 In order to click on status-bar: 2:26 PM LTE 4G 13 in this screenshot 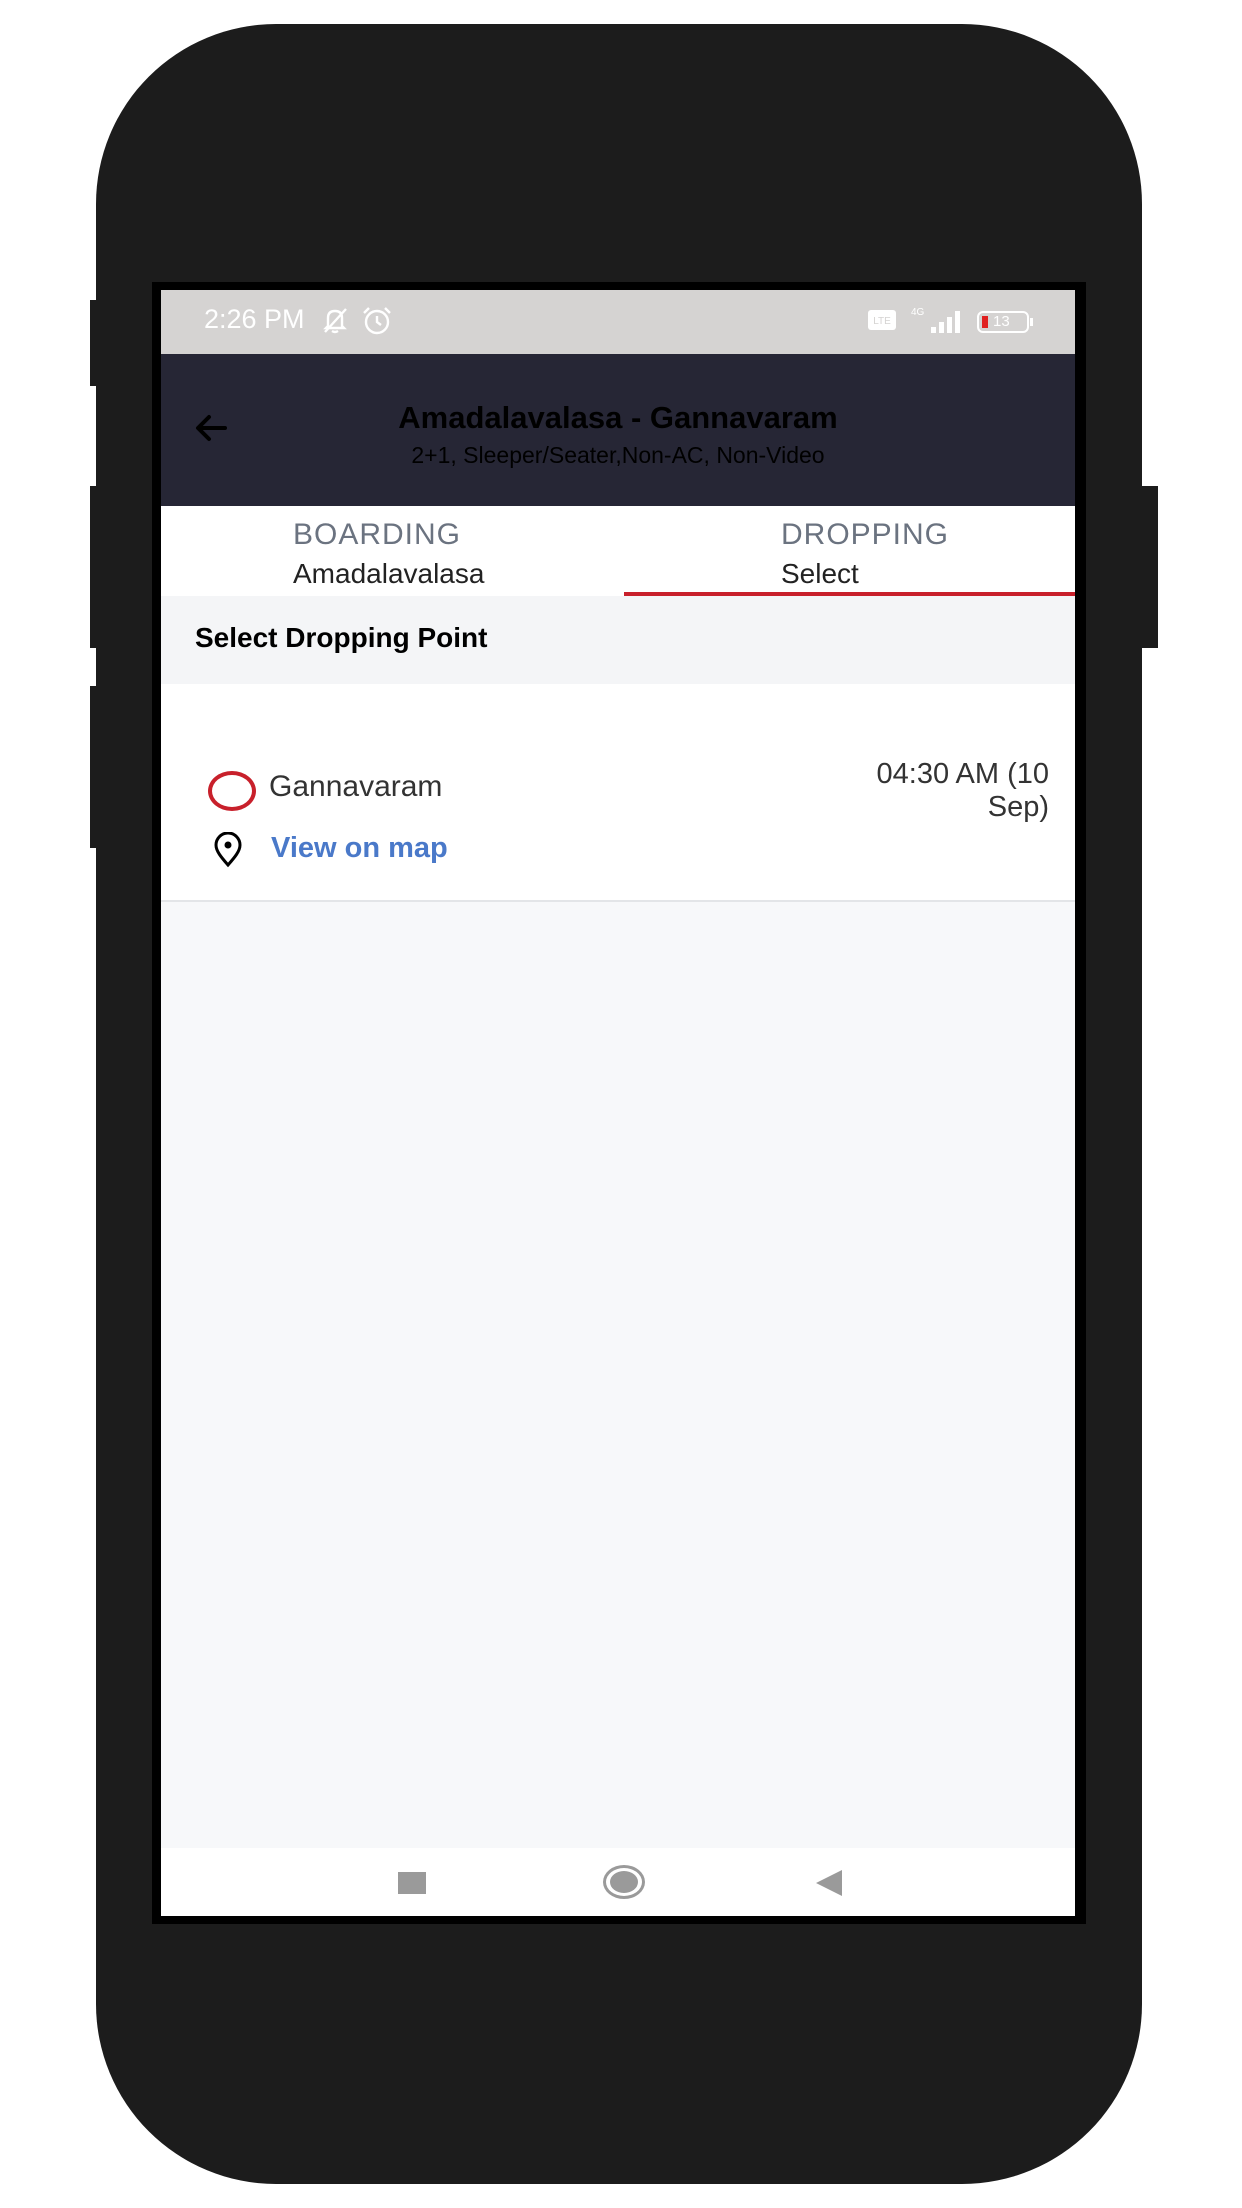, I will do `click(618, 322)`.